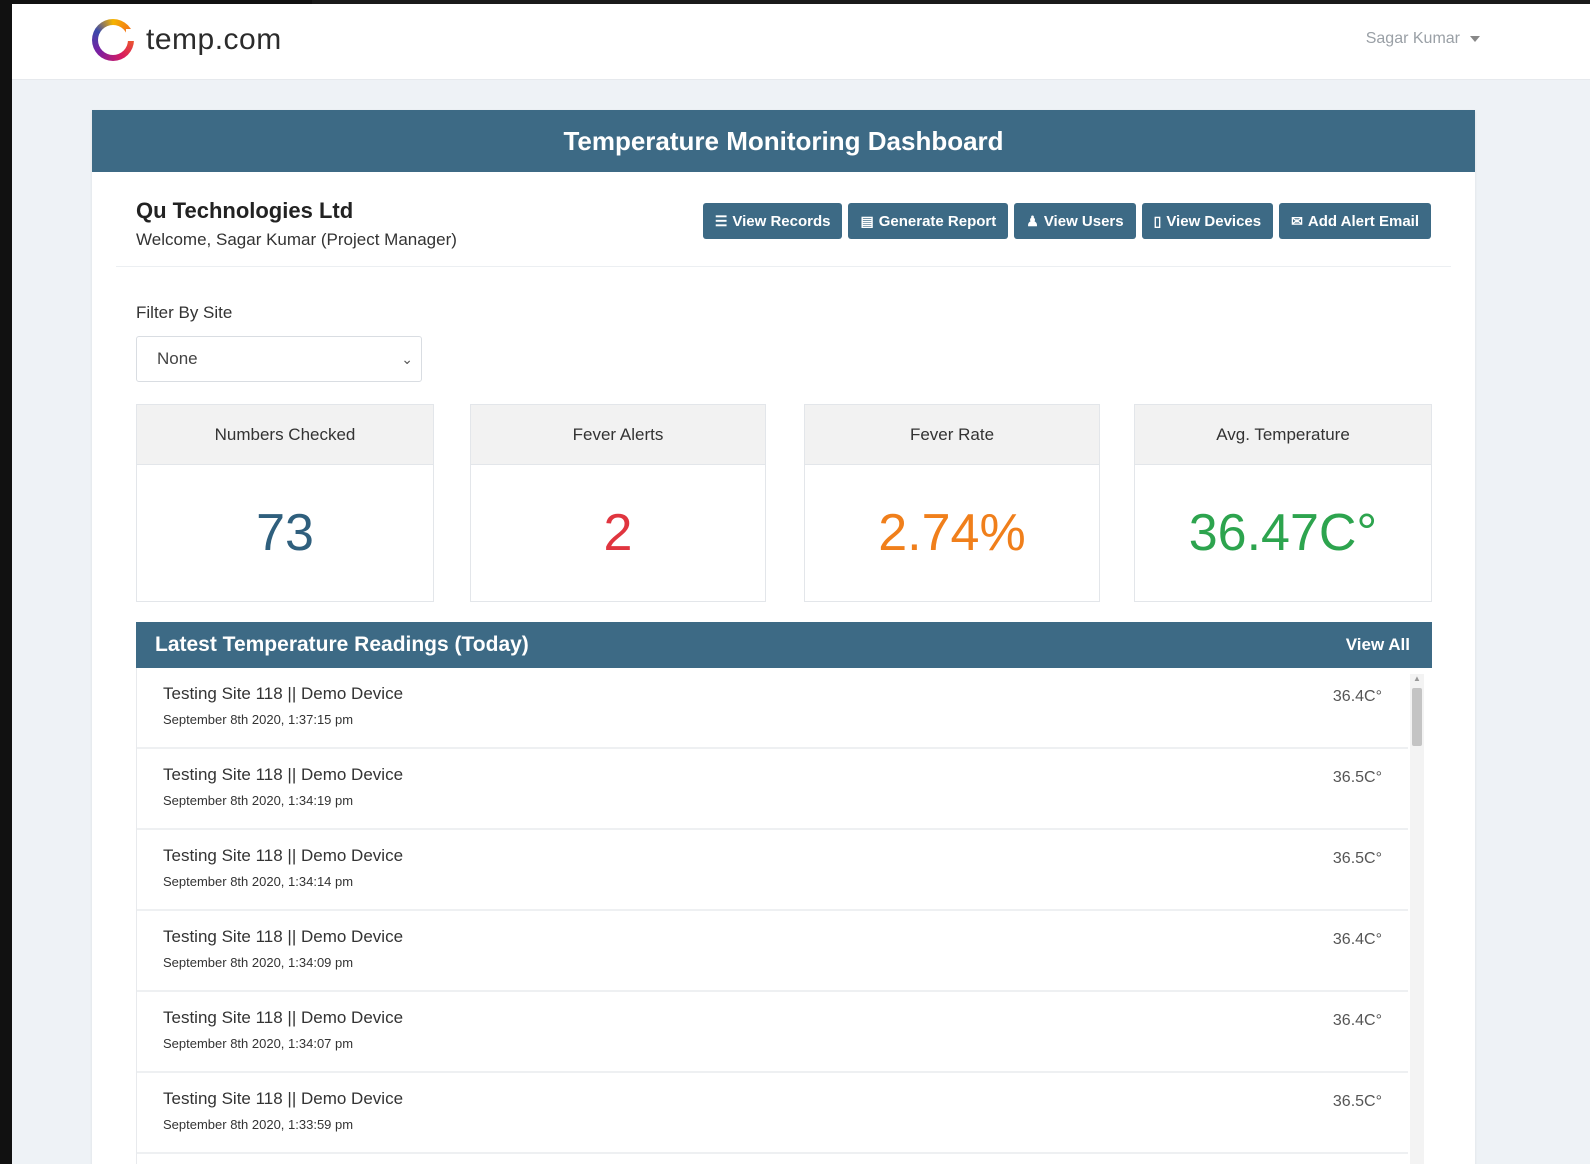 Image resolution: width=1590 pixels, height=1164 pixels. What do you see at coordinates (1475, 39) in the screenshot?
I see `caret-down-icon` at bounding box center [1475, 39].